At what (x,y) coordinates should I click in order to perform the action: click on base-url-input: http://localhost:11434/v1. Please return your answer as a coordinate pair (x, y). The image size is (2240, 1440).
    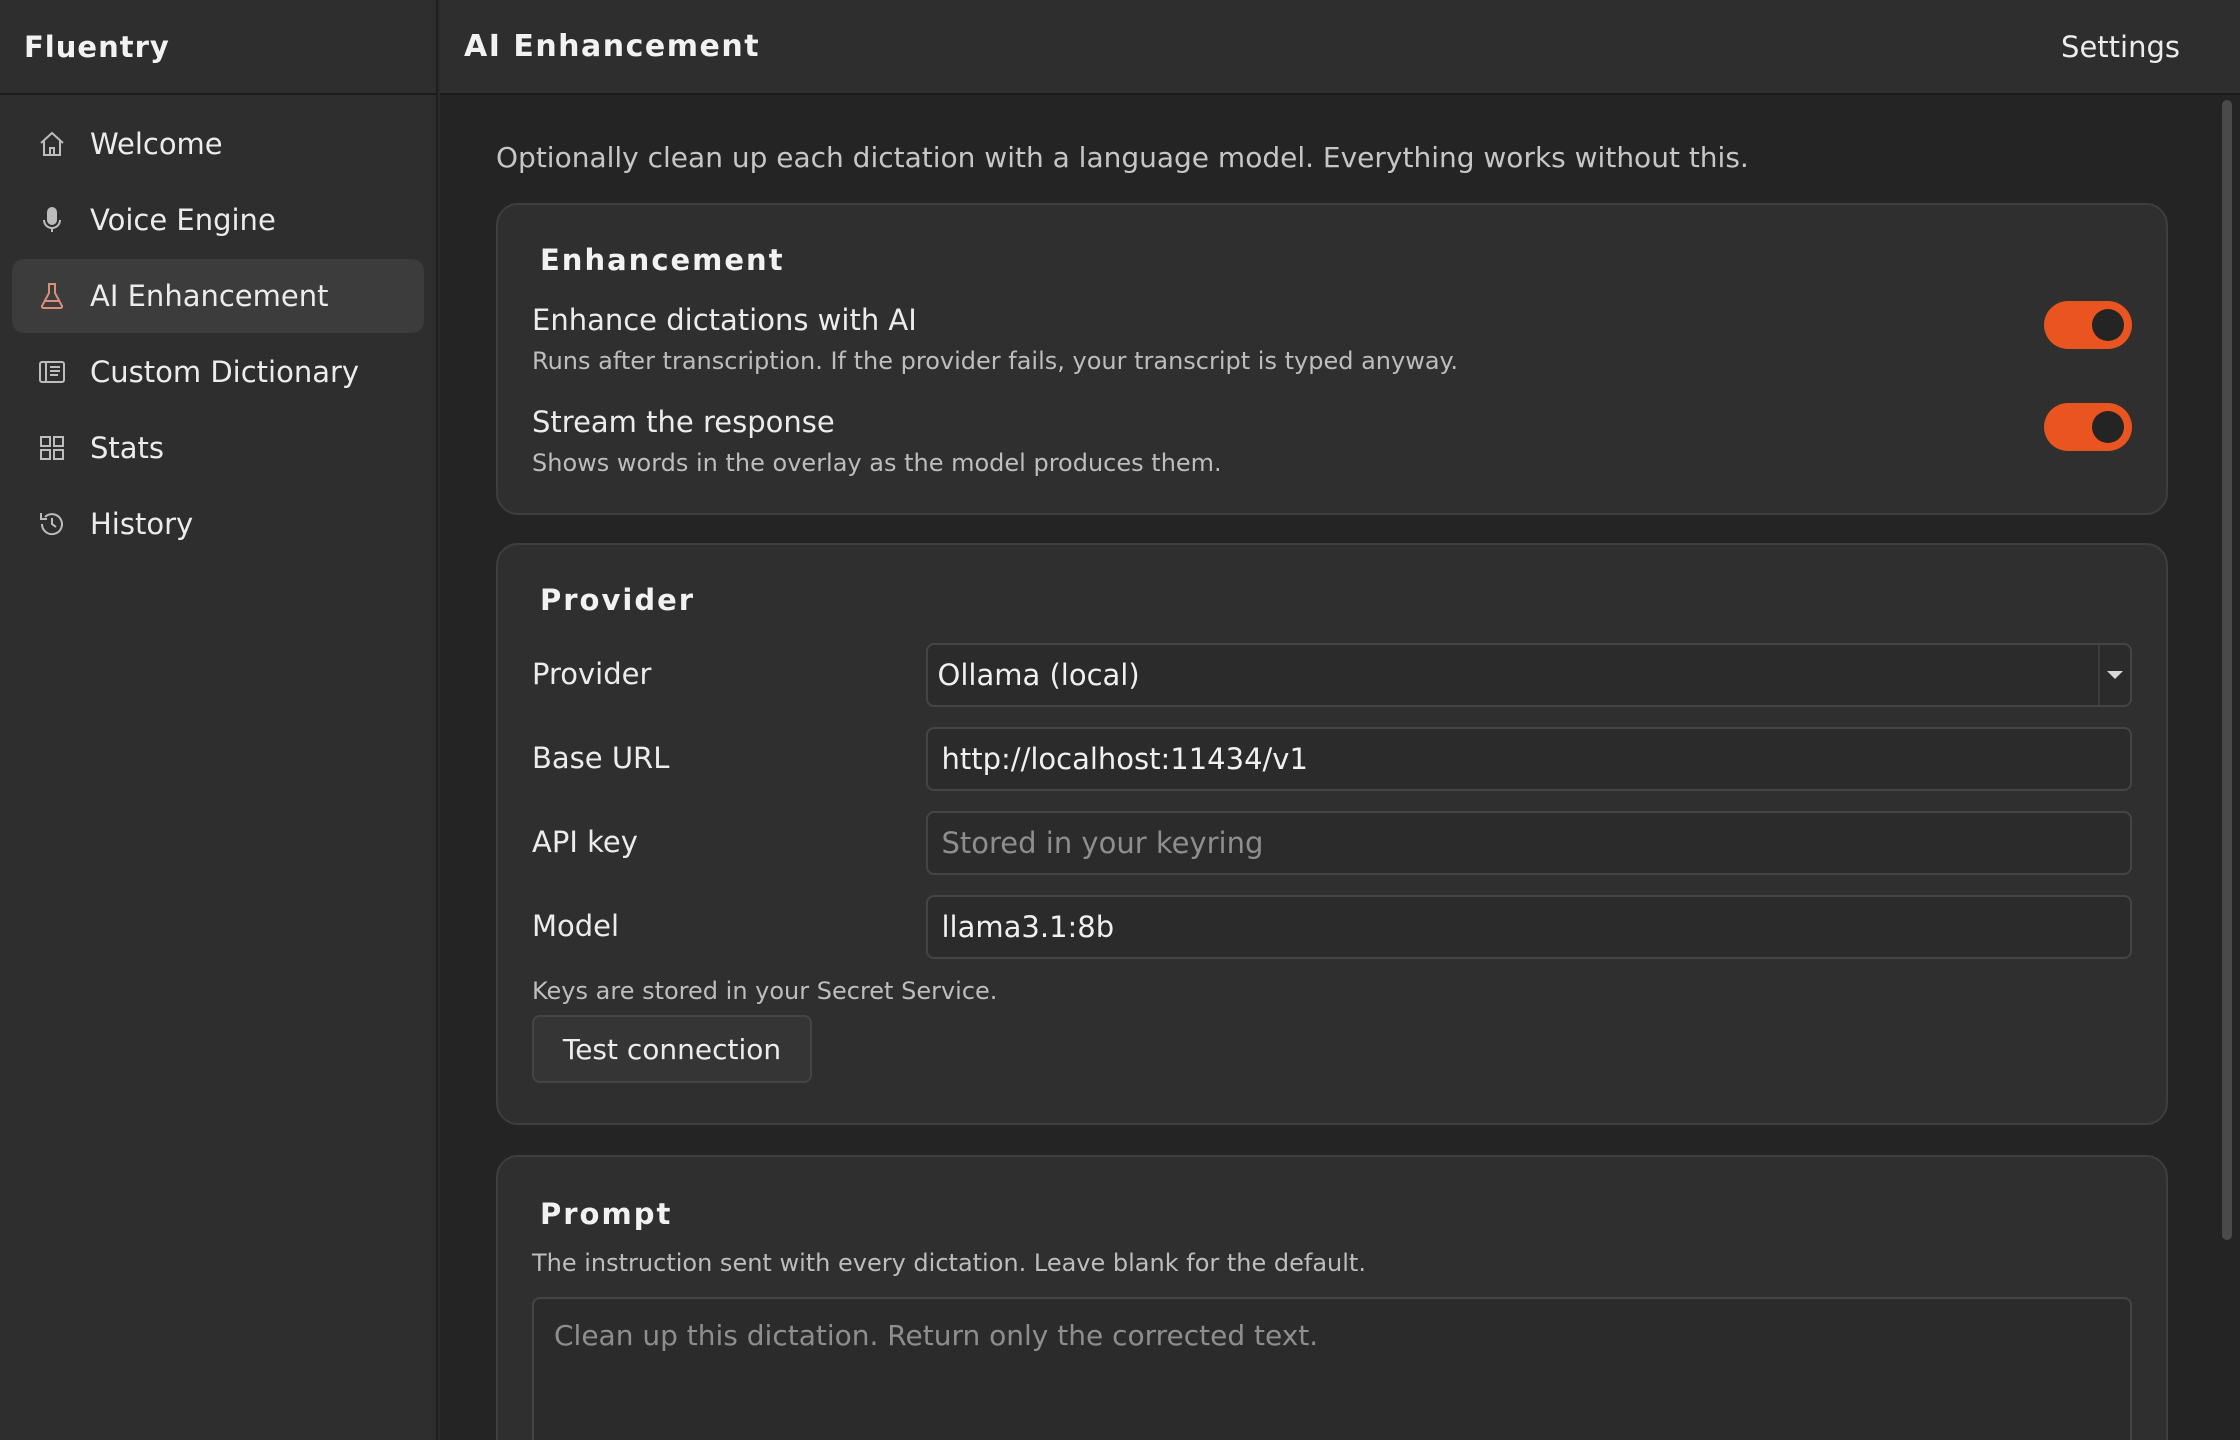
    Looking at the image, I should click on (1528, 759).